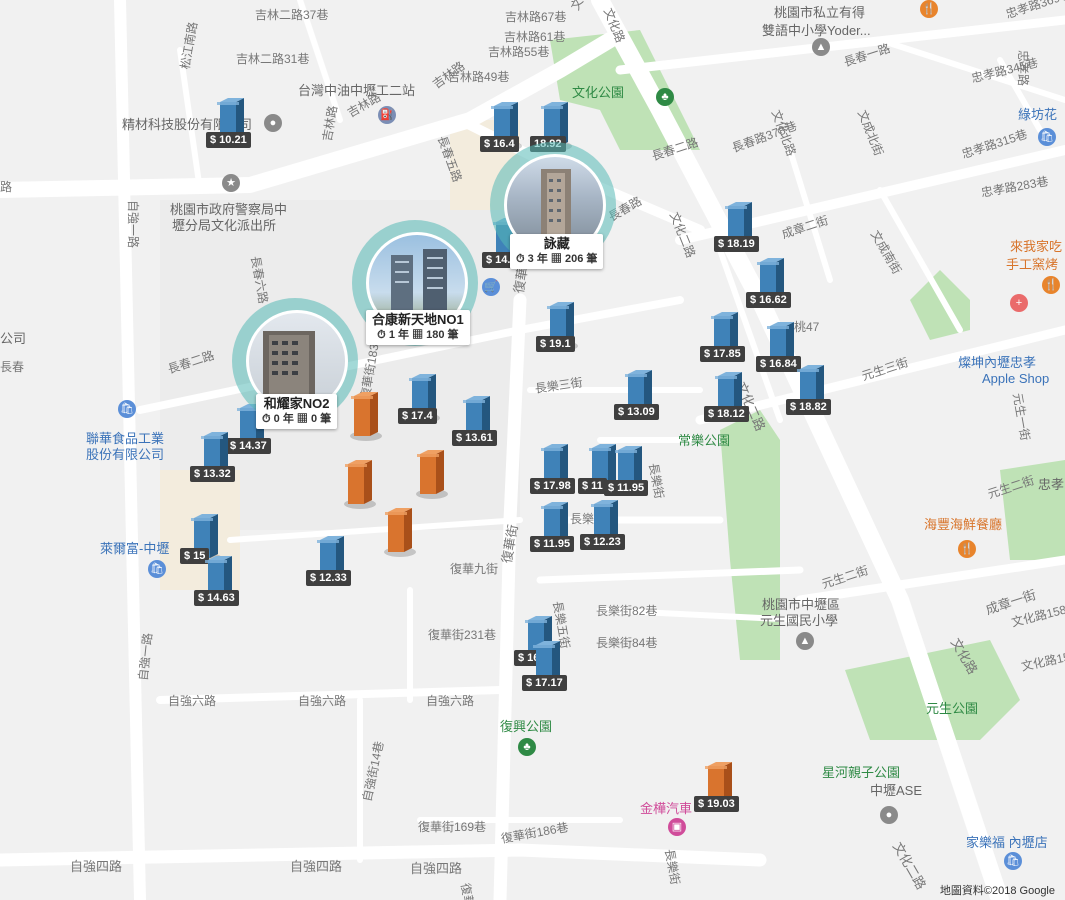  What do you see at coordinates (1051, 484) in the screenshot?
I see `map-label: 忠孝` at bounding box center [1051, 484].